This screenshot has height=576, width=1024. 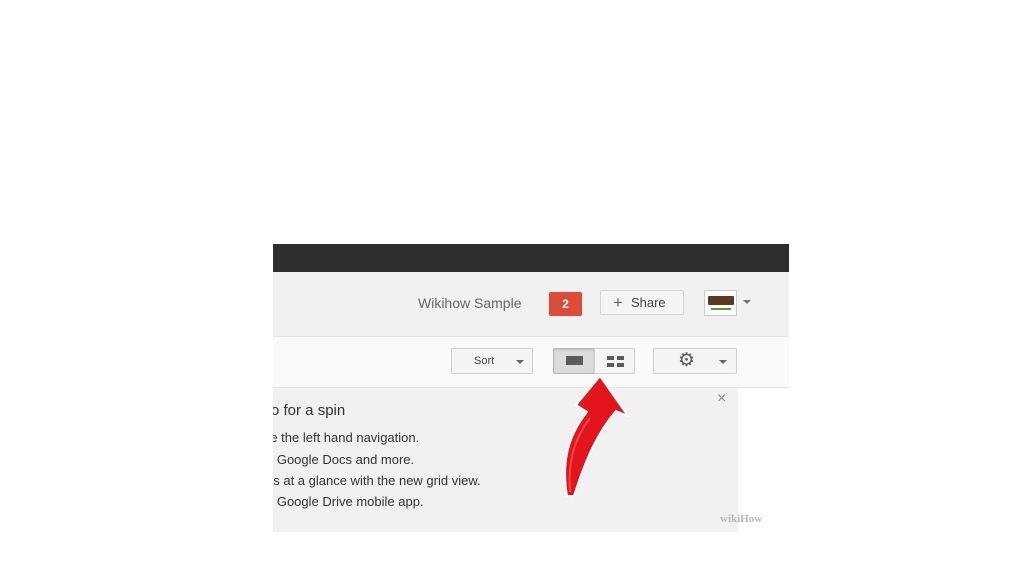 What do you see at coordinates (565, 304) in the screenshot?
I see `notification-badge: 2` at bounding box center [565, 304].